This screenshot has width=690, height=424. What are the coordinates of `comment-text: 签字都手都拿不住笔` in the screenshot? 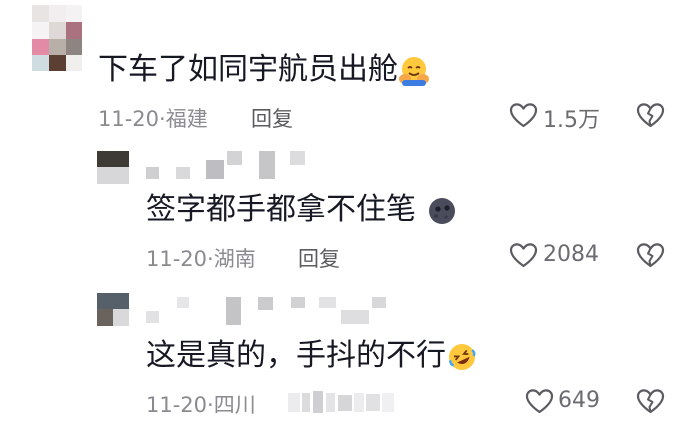 It's located at (302, 210).